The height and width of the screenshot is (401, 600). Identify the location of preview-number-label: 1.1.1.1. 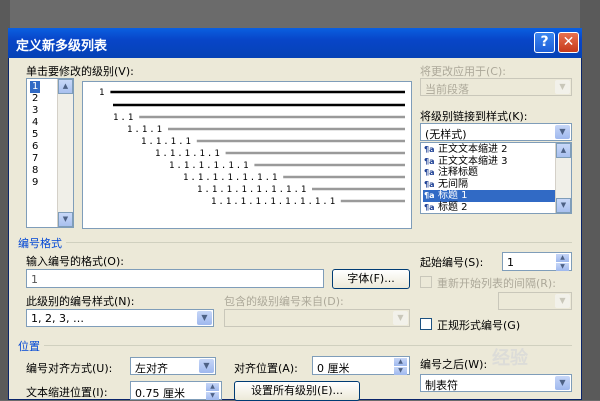
(167, 142).